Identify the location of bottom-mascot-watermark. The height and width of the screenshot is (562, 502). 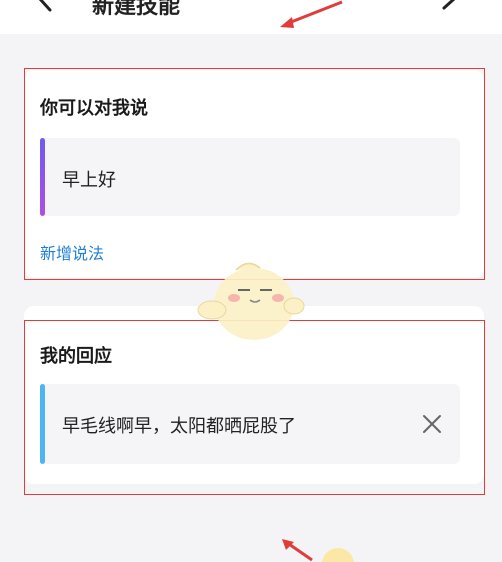
(338, 555).